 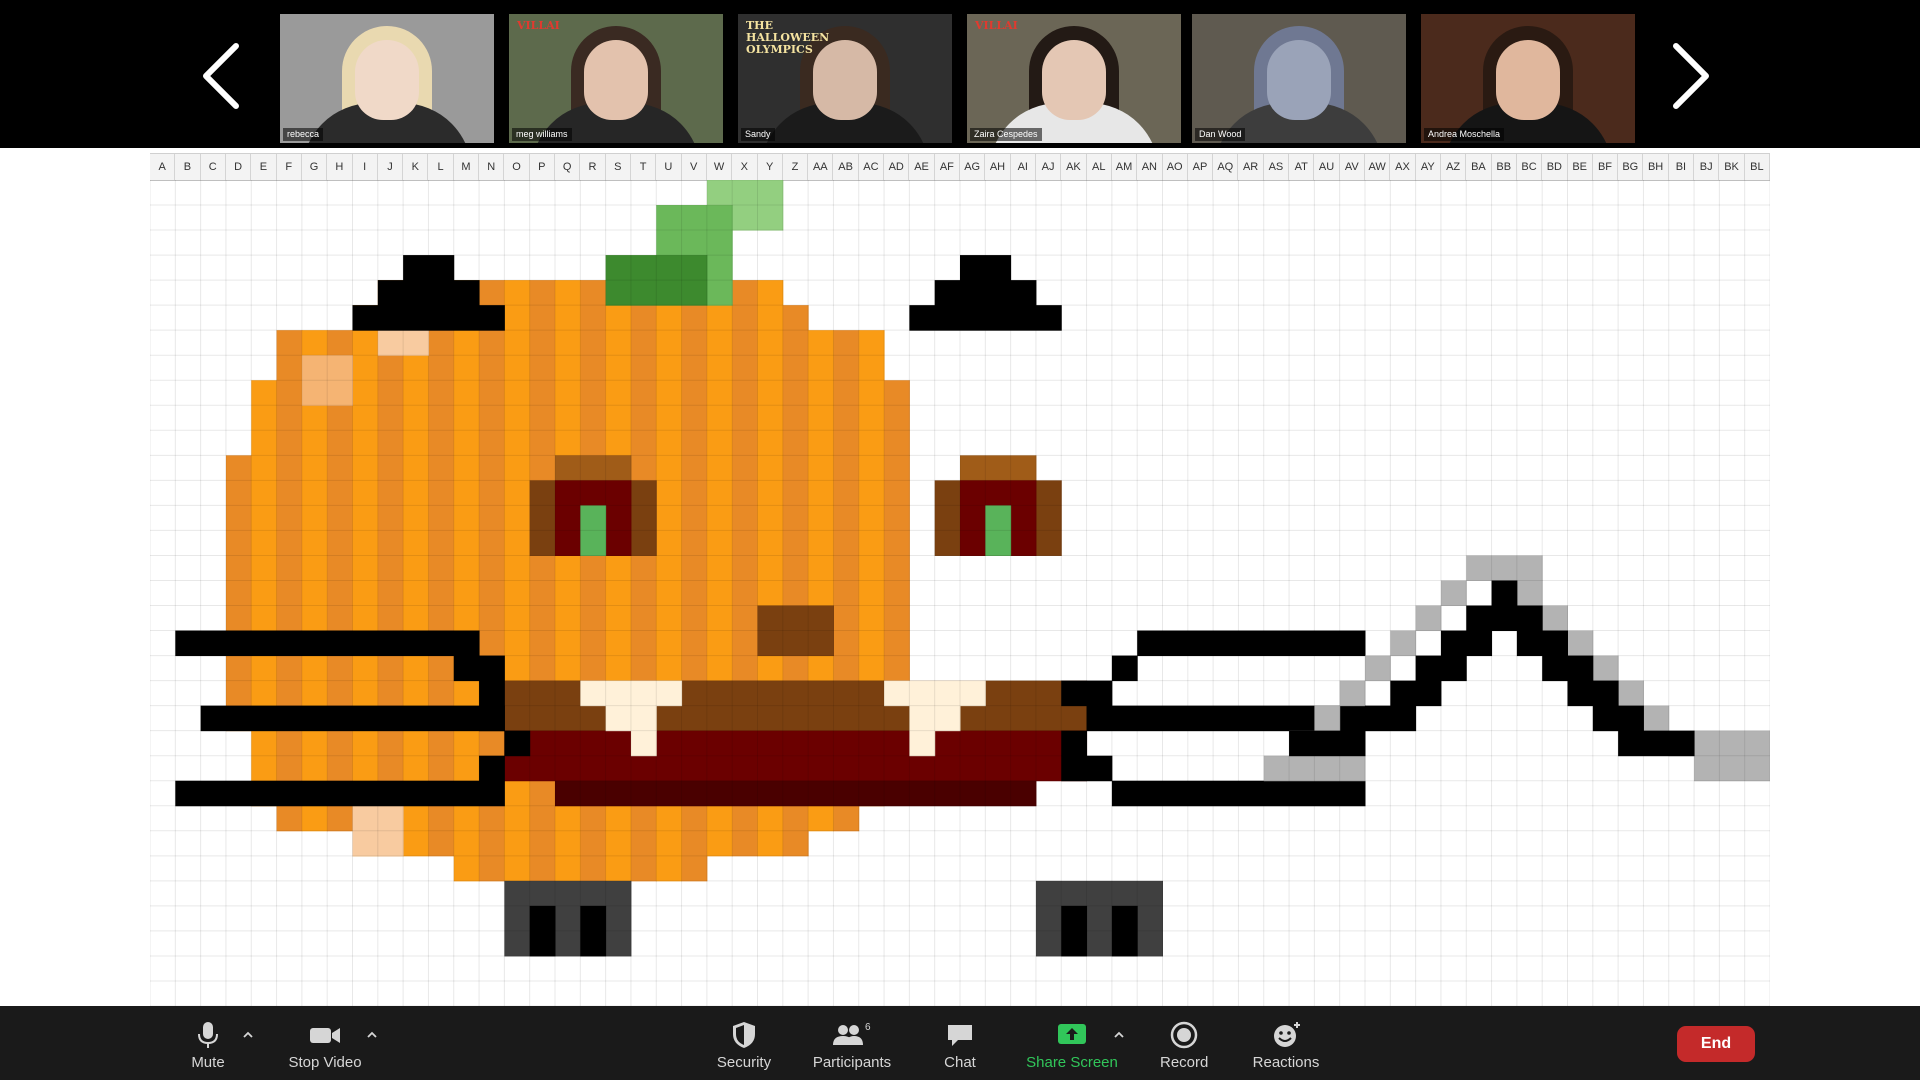 I want to click on column-header-cell: AE, so click(x=922, y=167).